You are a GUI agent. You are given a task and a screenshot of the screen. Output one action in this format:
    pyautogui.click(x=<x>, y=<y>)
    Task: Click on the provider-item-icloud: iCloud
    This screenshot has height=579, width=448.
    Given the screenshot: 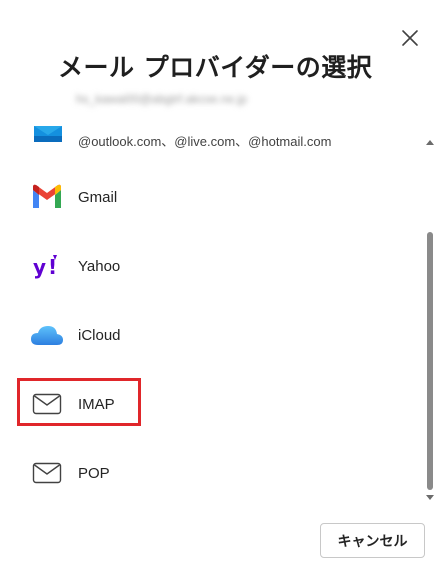 What is the action you would take?
    pyautogui.click(x=75, y=335)
    